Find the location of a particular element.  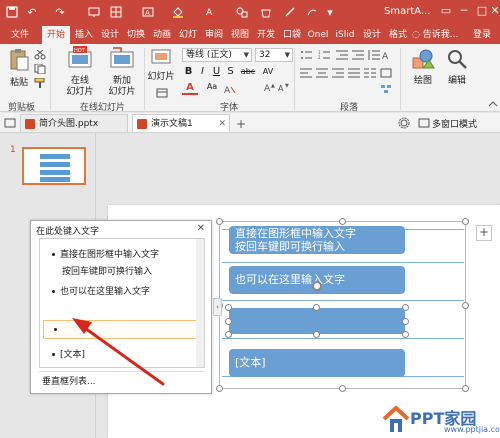

tab-onekey: Onel is located at coordinates (318, 35).